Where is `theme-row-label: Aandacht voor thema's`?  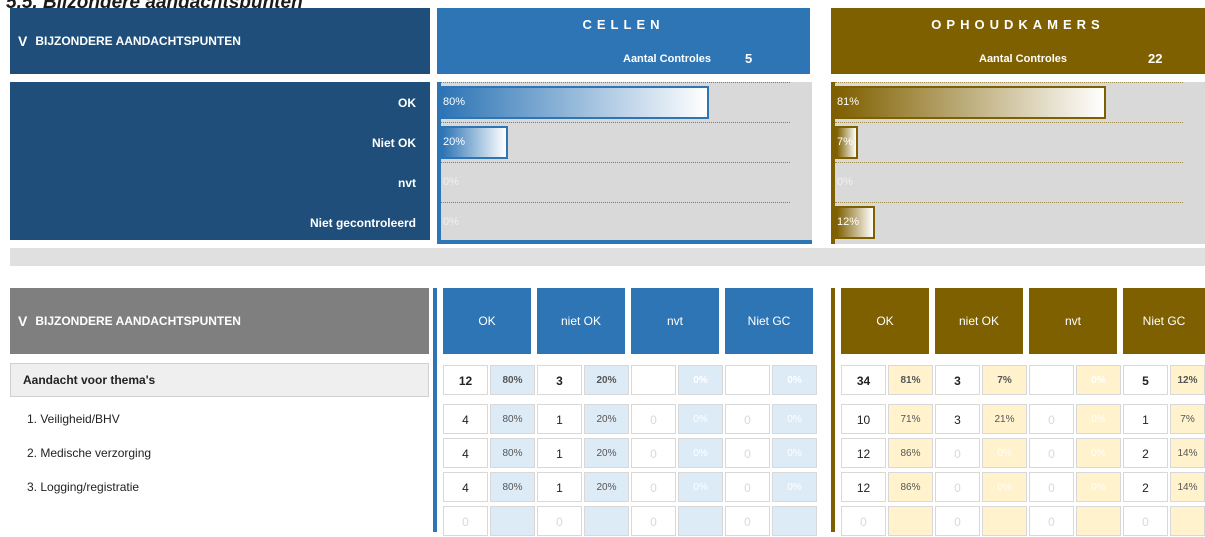
theme-row-label: Aandacht voor thema's is located at coordinates (219, 380).